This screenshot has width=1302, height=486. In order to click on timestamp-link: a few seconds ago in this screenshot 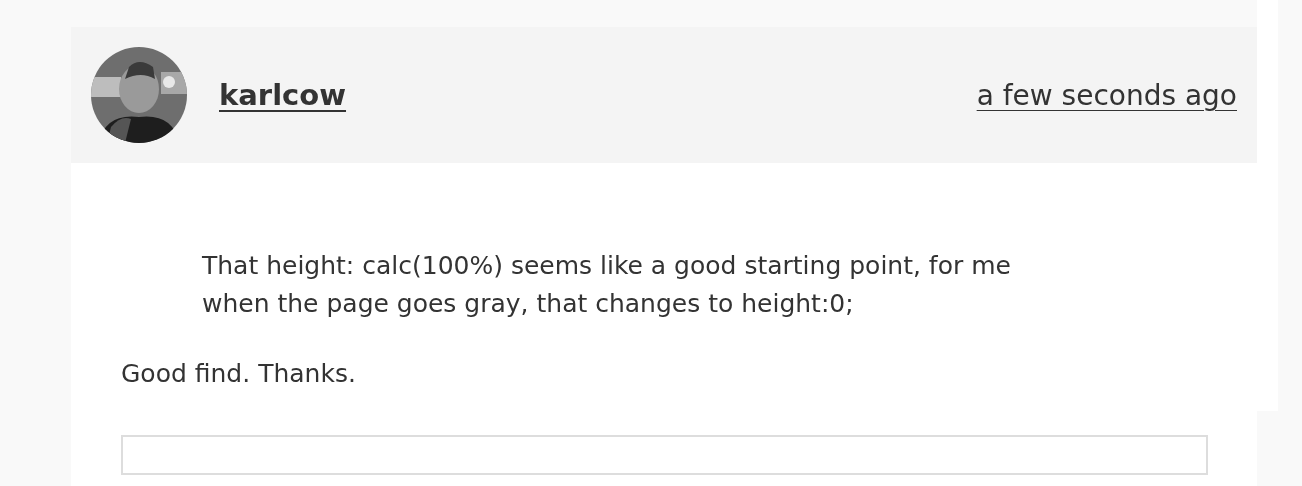, I will do `click(1106, 95)`.